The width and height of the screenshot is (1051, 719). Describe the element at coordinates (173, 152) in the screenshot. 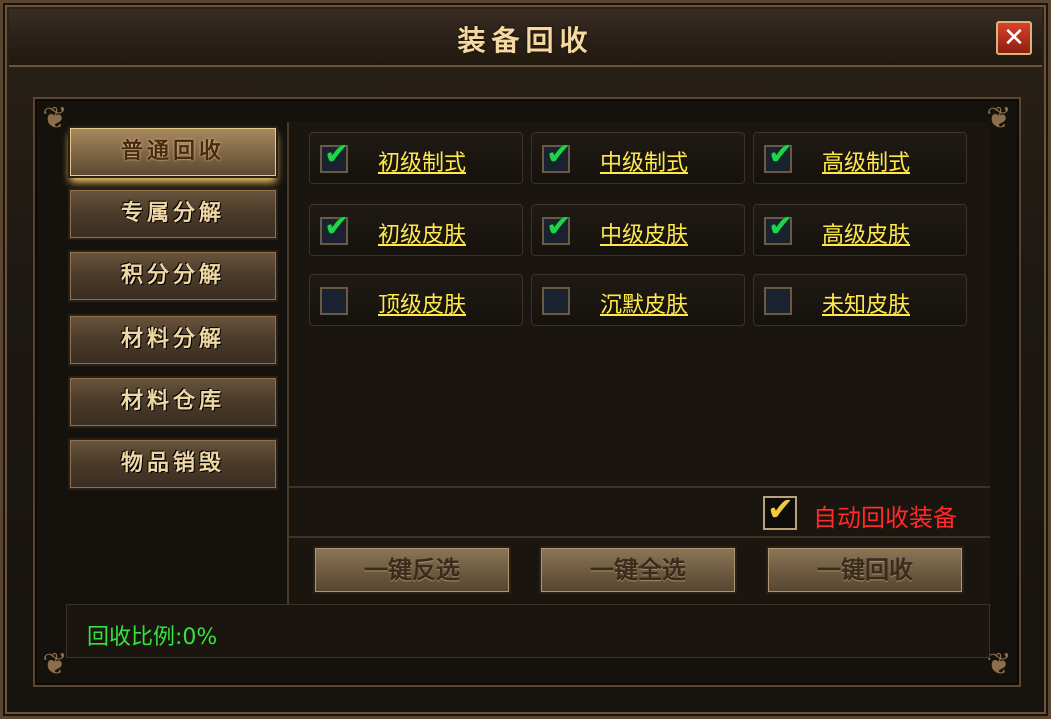

I see `sidebar-item-normal-recycle: 普通回收` at that location.